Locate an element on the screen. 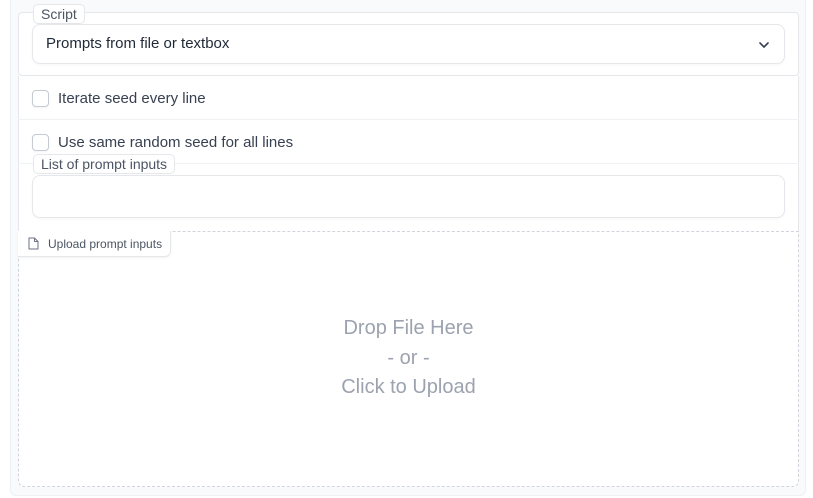 This screenshot has height=498, width=813. prompt-list-input is located at coordinates (408, 196).